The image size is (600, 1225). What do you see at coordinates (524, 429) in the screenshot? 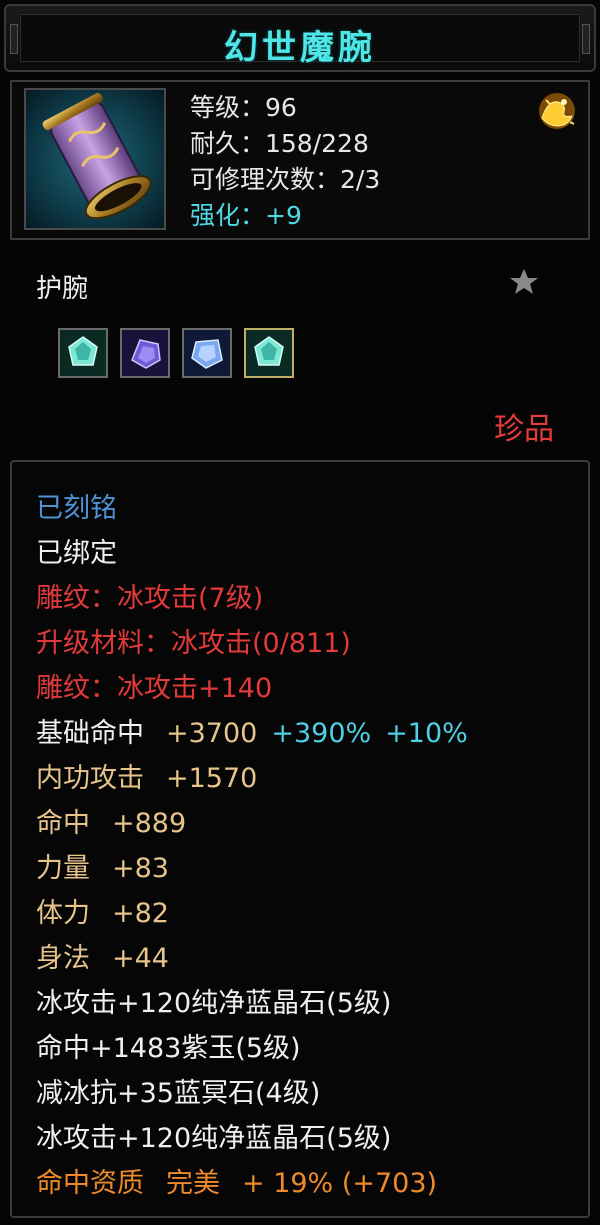
I see `rarity-label: 珍品` at bounding box center [524, 429].